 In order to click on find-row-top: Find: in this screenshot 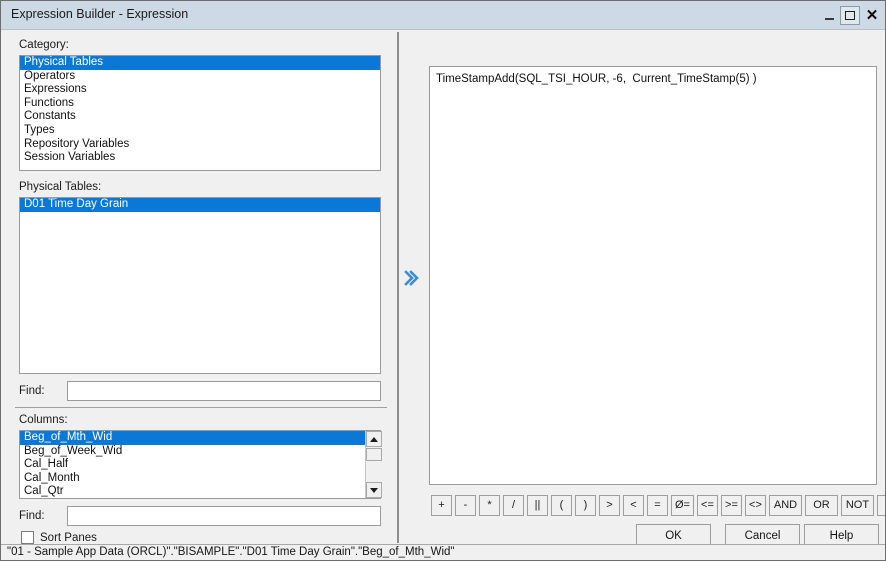, I will do `click(200, 391)`.